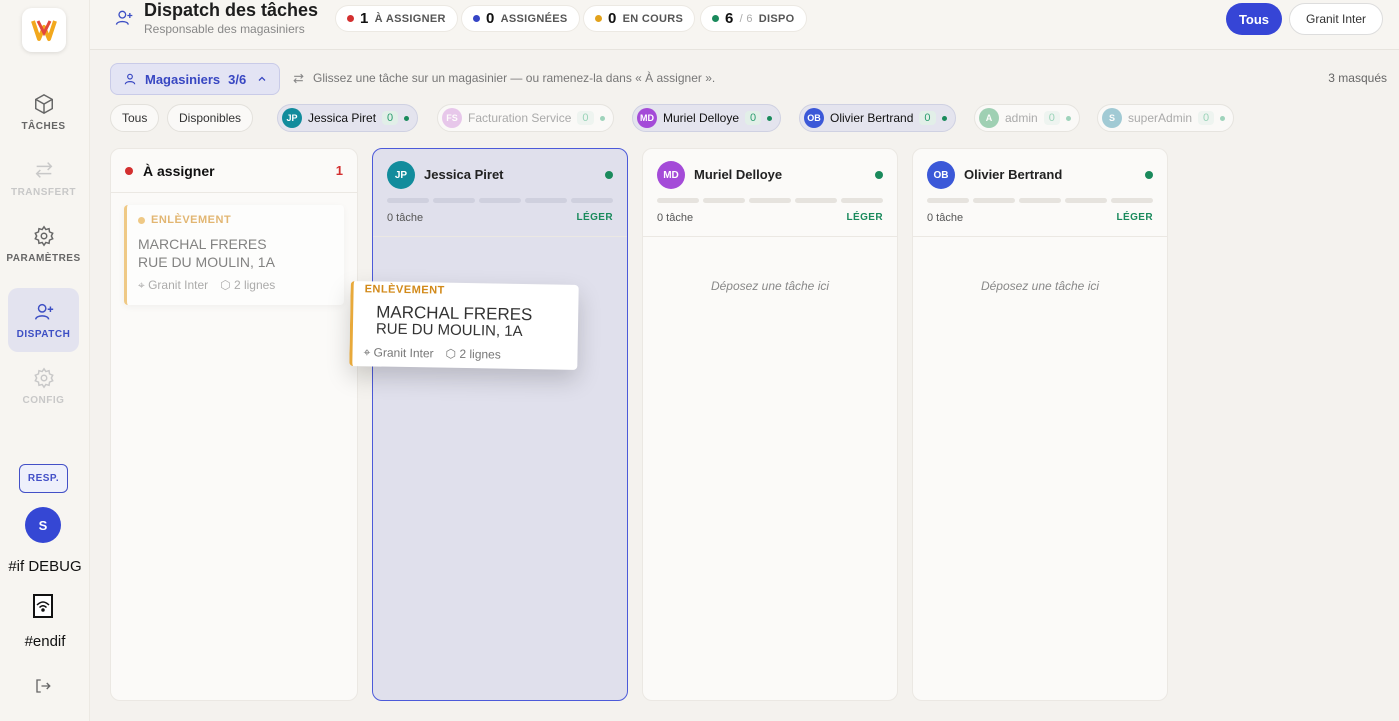  Describe the element at coordinates (43, 606) in the screenshot. I see `wifi-icon` at that location.